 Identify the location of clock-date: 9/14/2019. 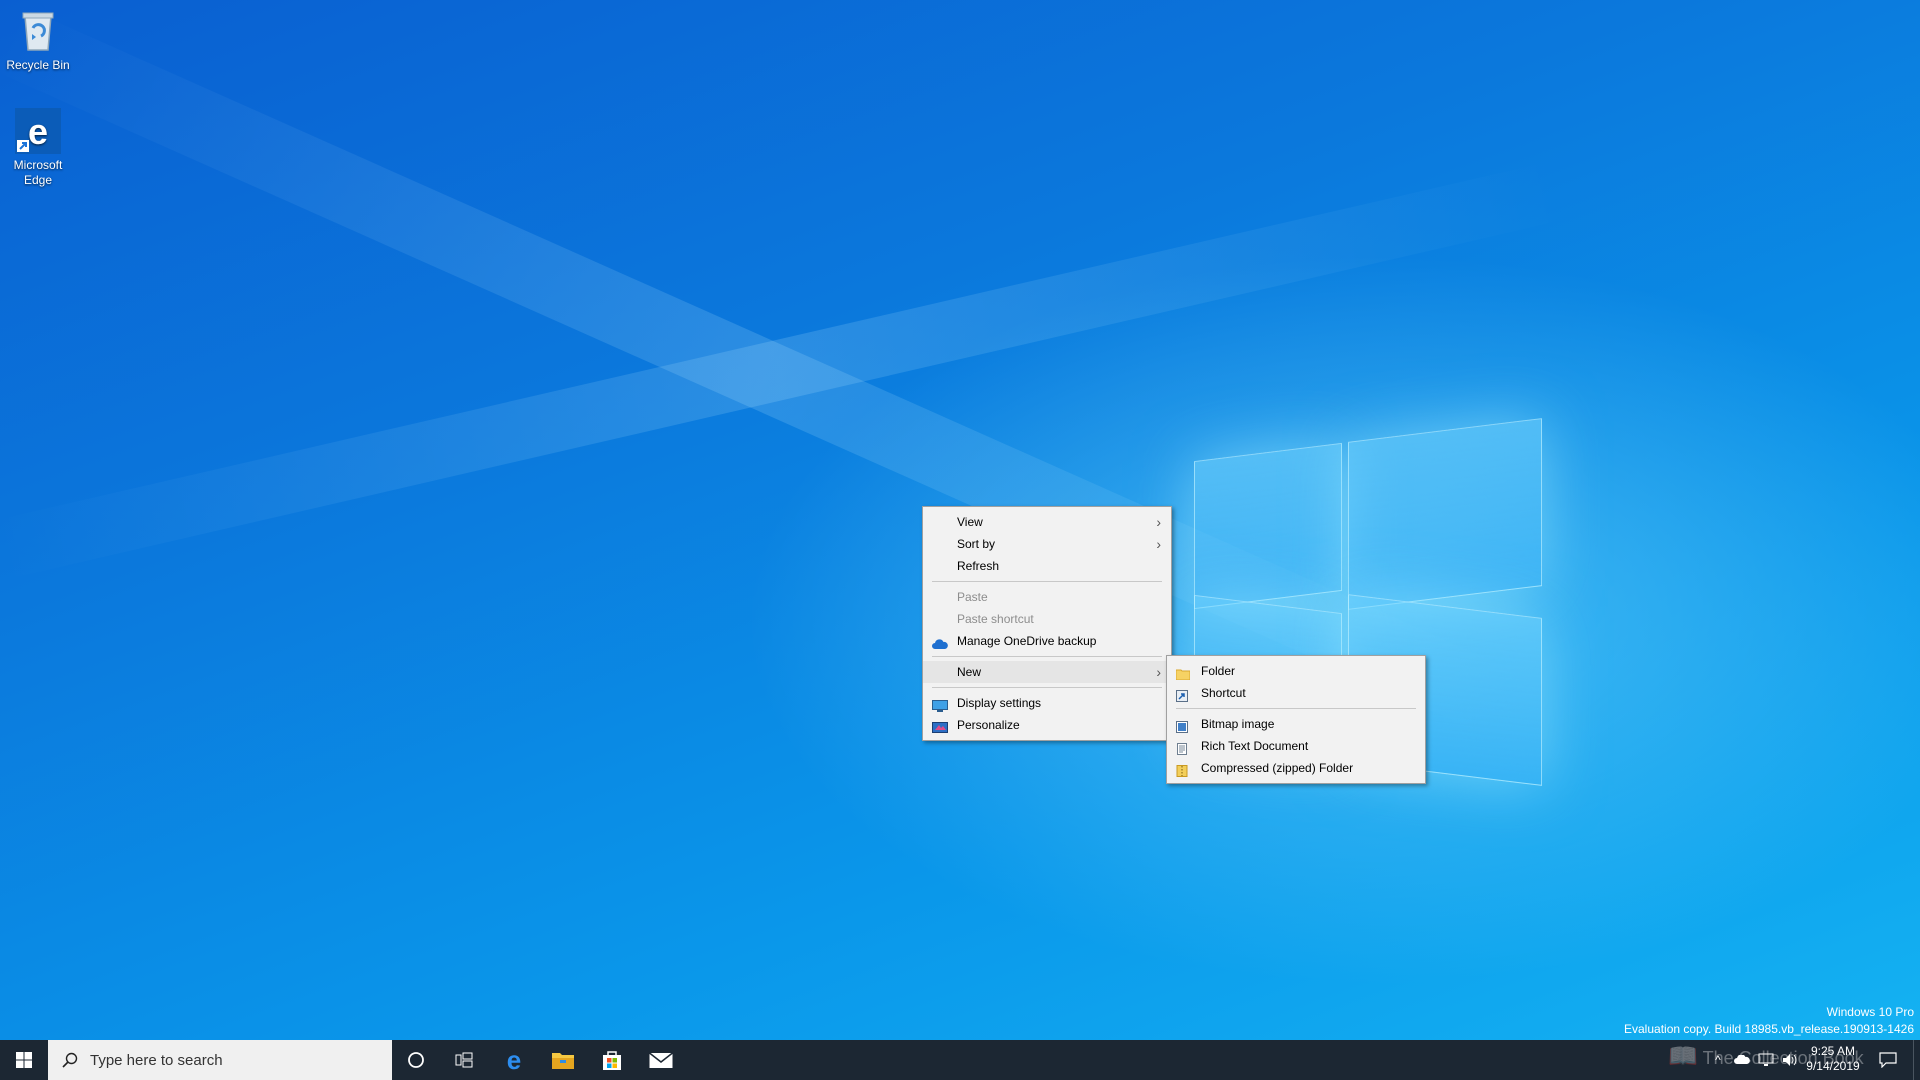
(1833, 1066).